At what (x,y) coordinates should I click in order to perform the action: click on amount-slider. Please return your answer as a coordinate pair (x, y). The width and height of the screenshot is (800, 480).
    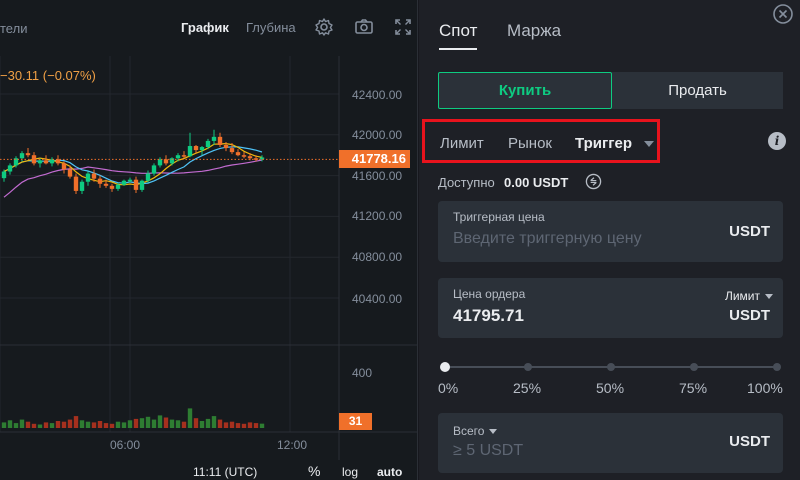
    Looking at the image, I should click on (610, 367).